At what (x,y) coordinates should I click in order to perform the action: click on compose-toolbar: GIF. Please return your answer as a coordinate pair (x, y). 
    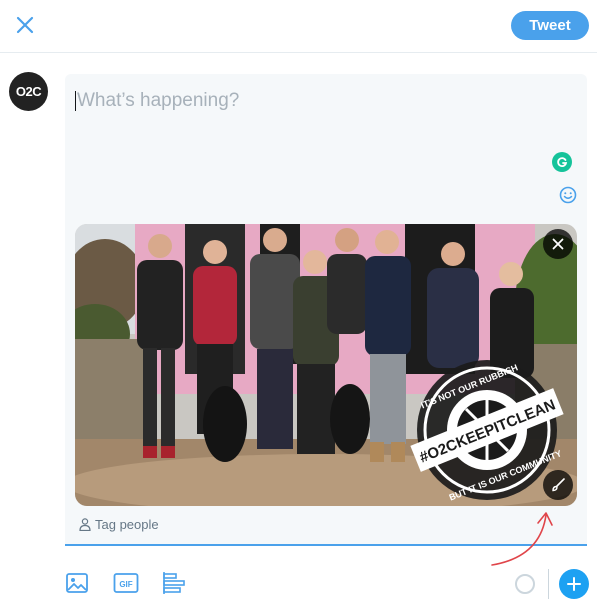
    Looking at the image, I should click on (298, 588).